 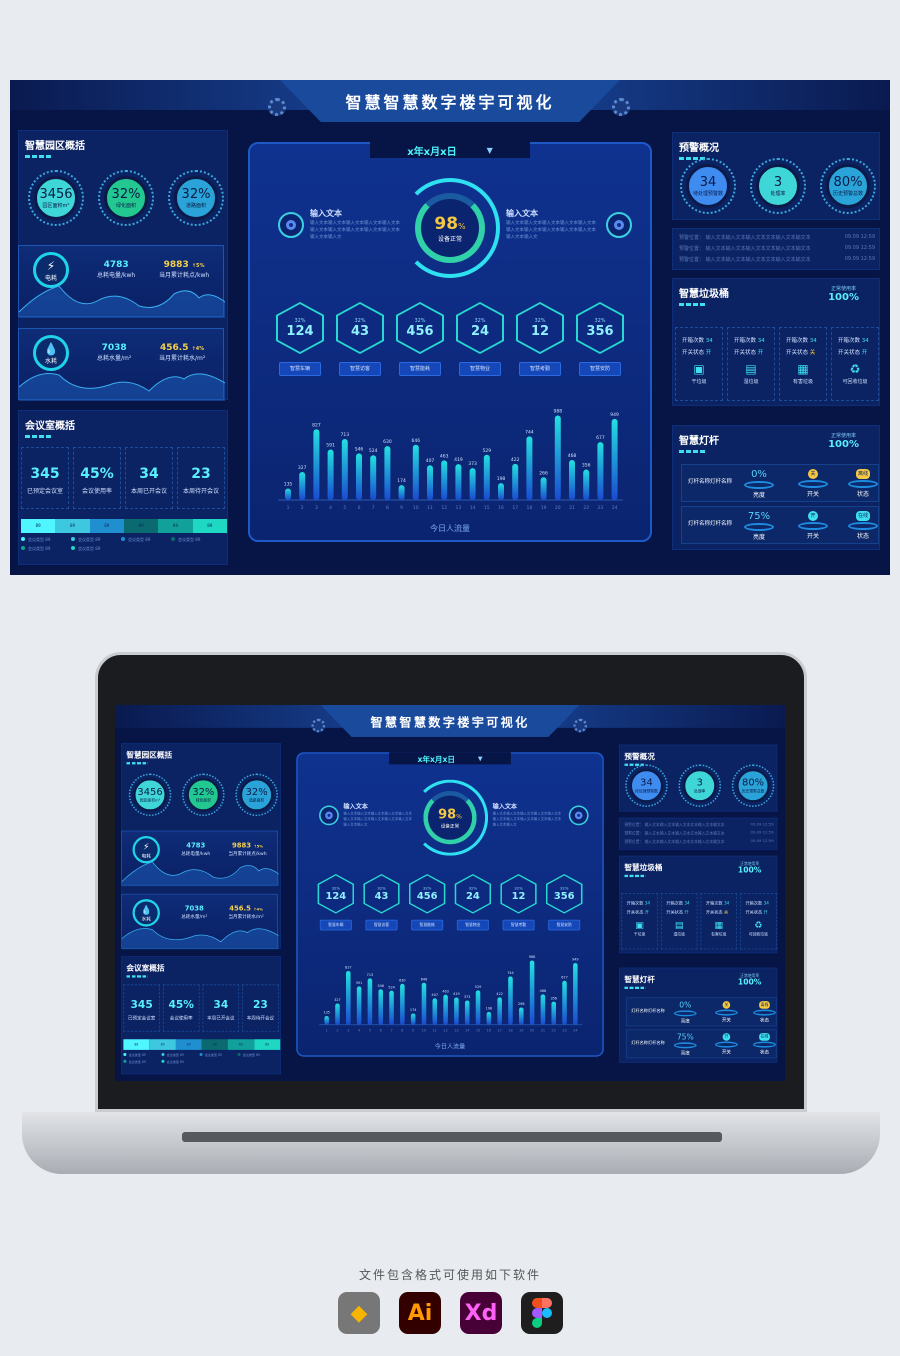 What do you see at coordinates (459, 816) in the screenshot?
I see `gauge-unit: %` at bounding box center [459, 816].